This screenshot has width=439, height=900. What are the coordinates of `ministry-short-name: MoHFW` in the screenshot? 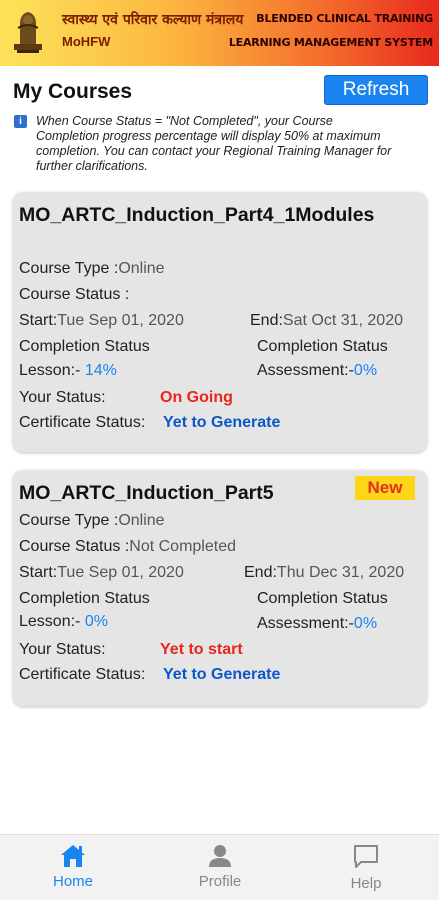 It's located at (86, 41).